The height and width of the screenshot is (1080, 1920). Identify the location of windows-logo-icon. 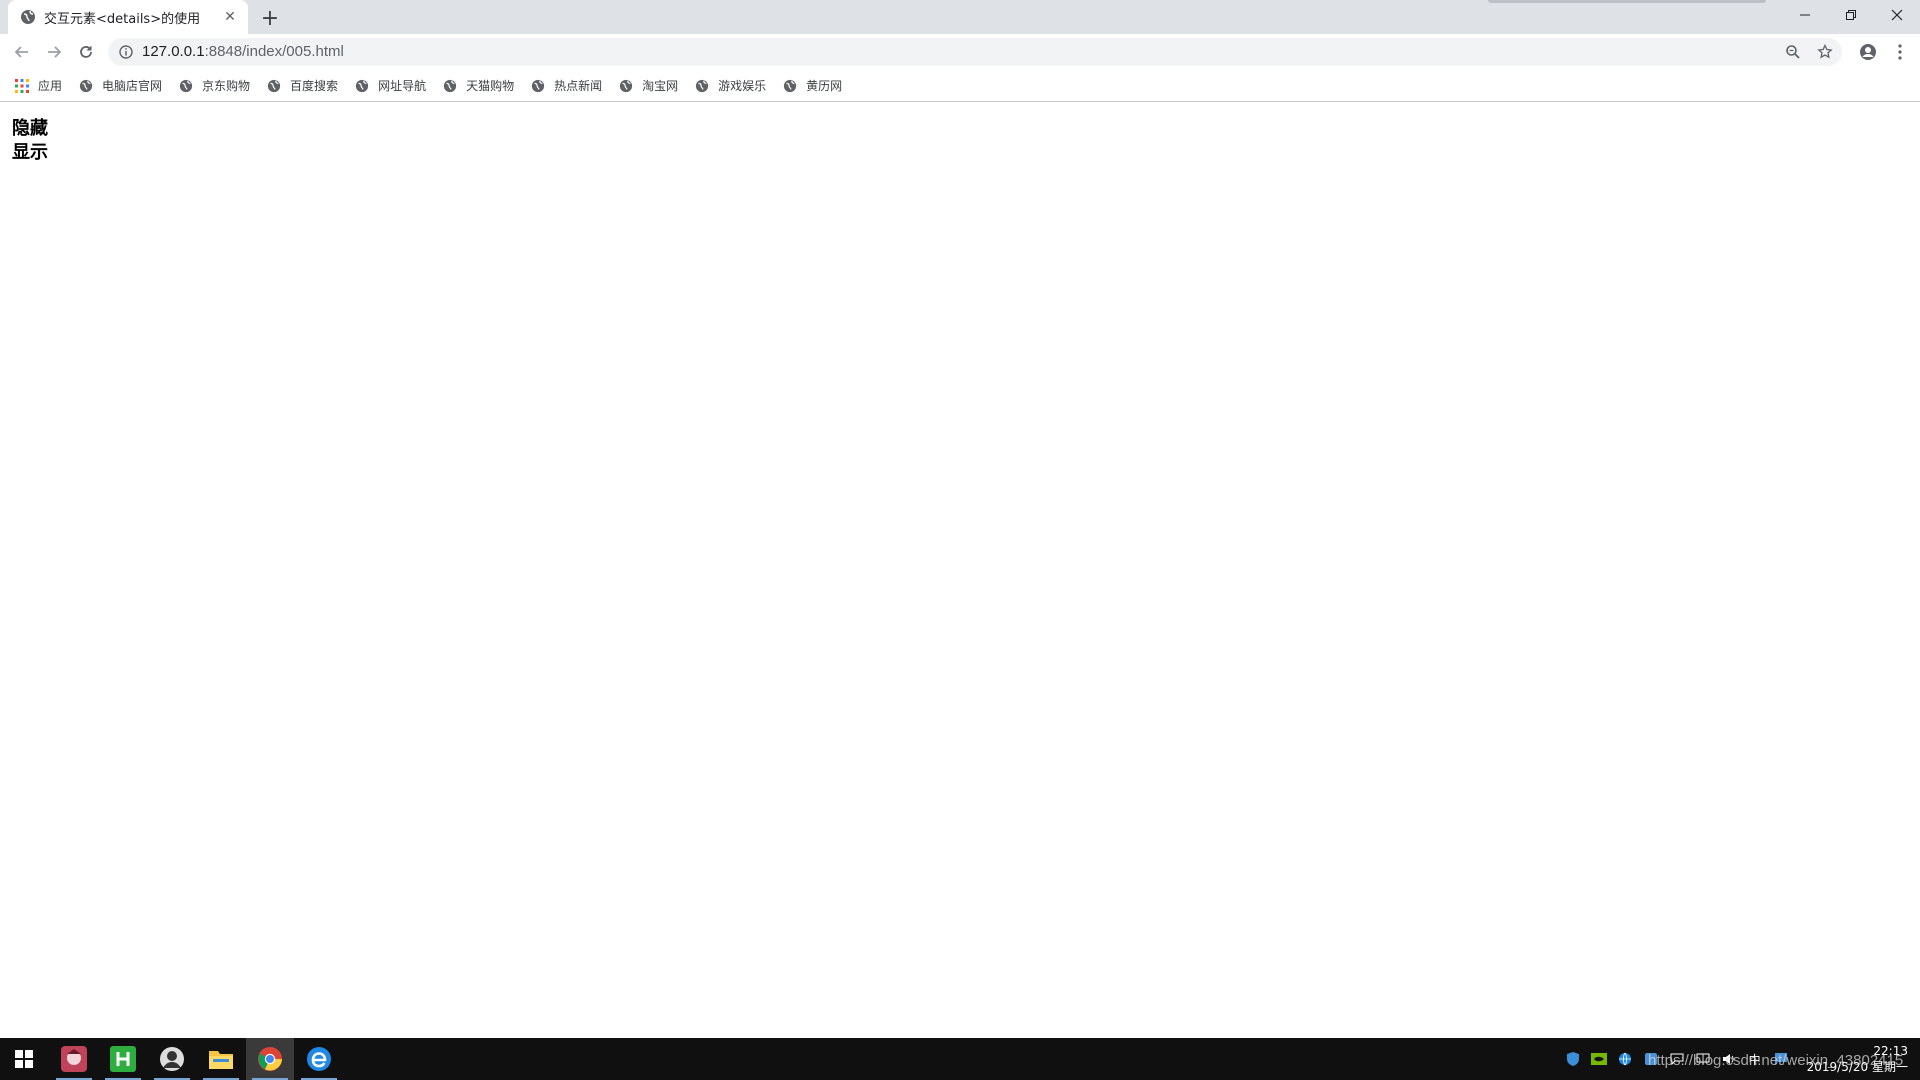
(24, 1059).